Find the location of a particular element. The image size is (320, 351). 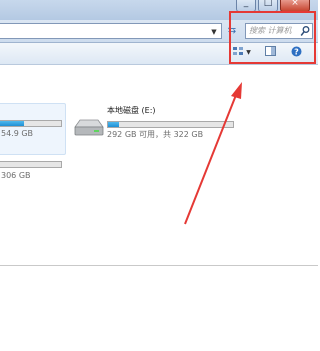

minimize-icon: _ is located at coordinates (246, 4).